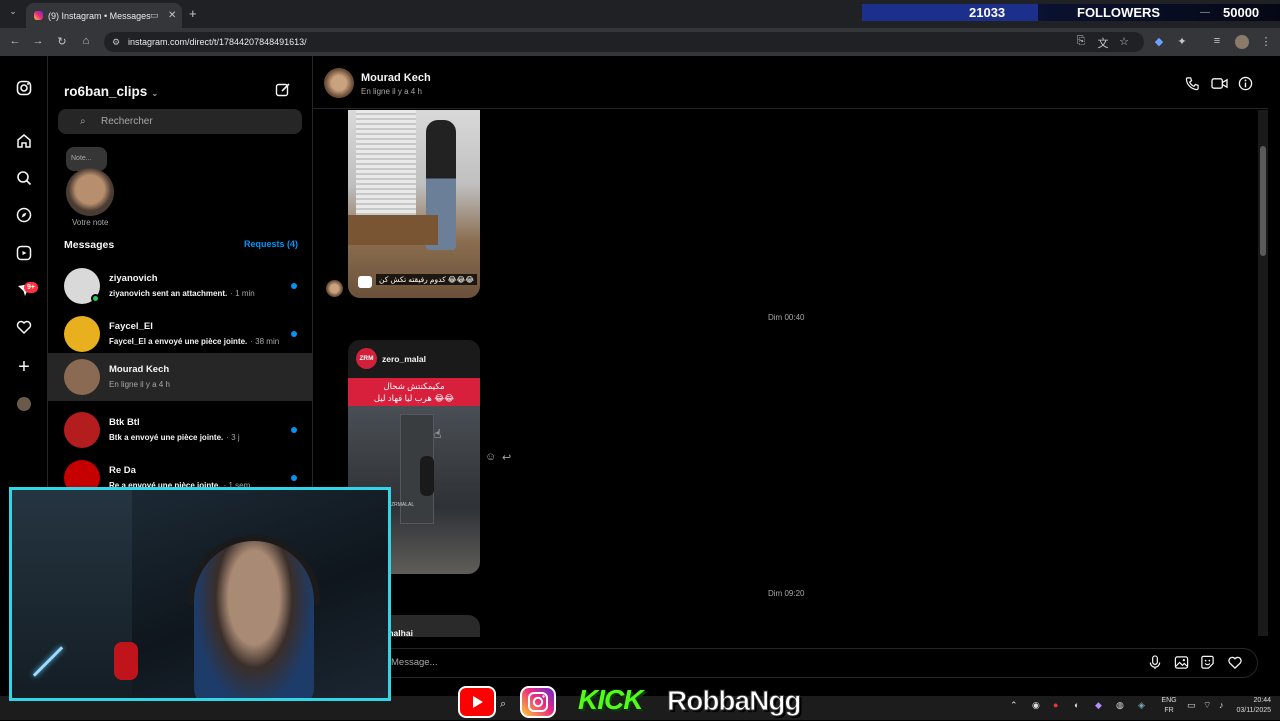  What do you see at coordinates (90, 192) in the screenshot?
I see `own-avatar` at bounding box center [90, 192].